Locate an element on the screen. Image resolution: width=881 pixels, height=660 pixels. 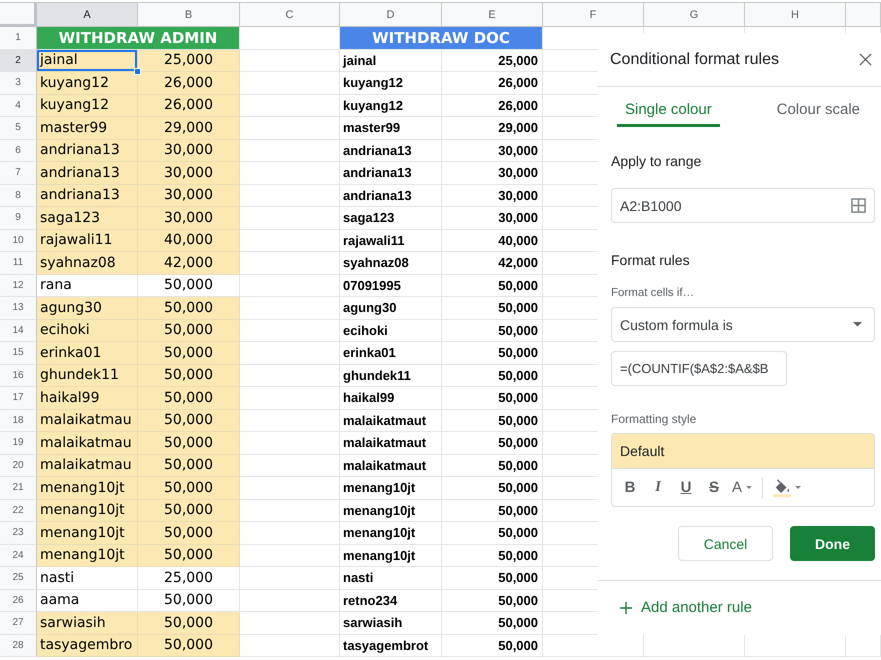
table-cell: tasyagembro is located at coordinates (87, 645).